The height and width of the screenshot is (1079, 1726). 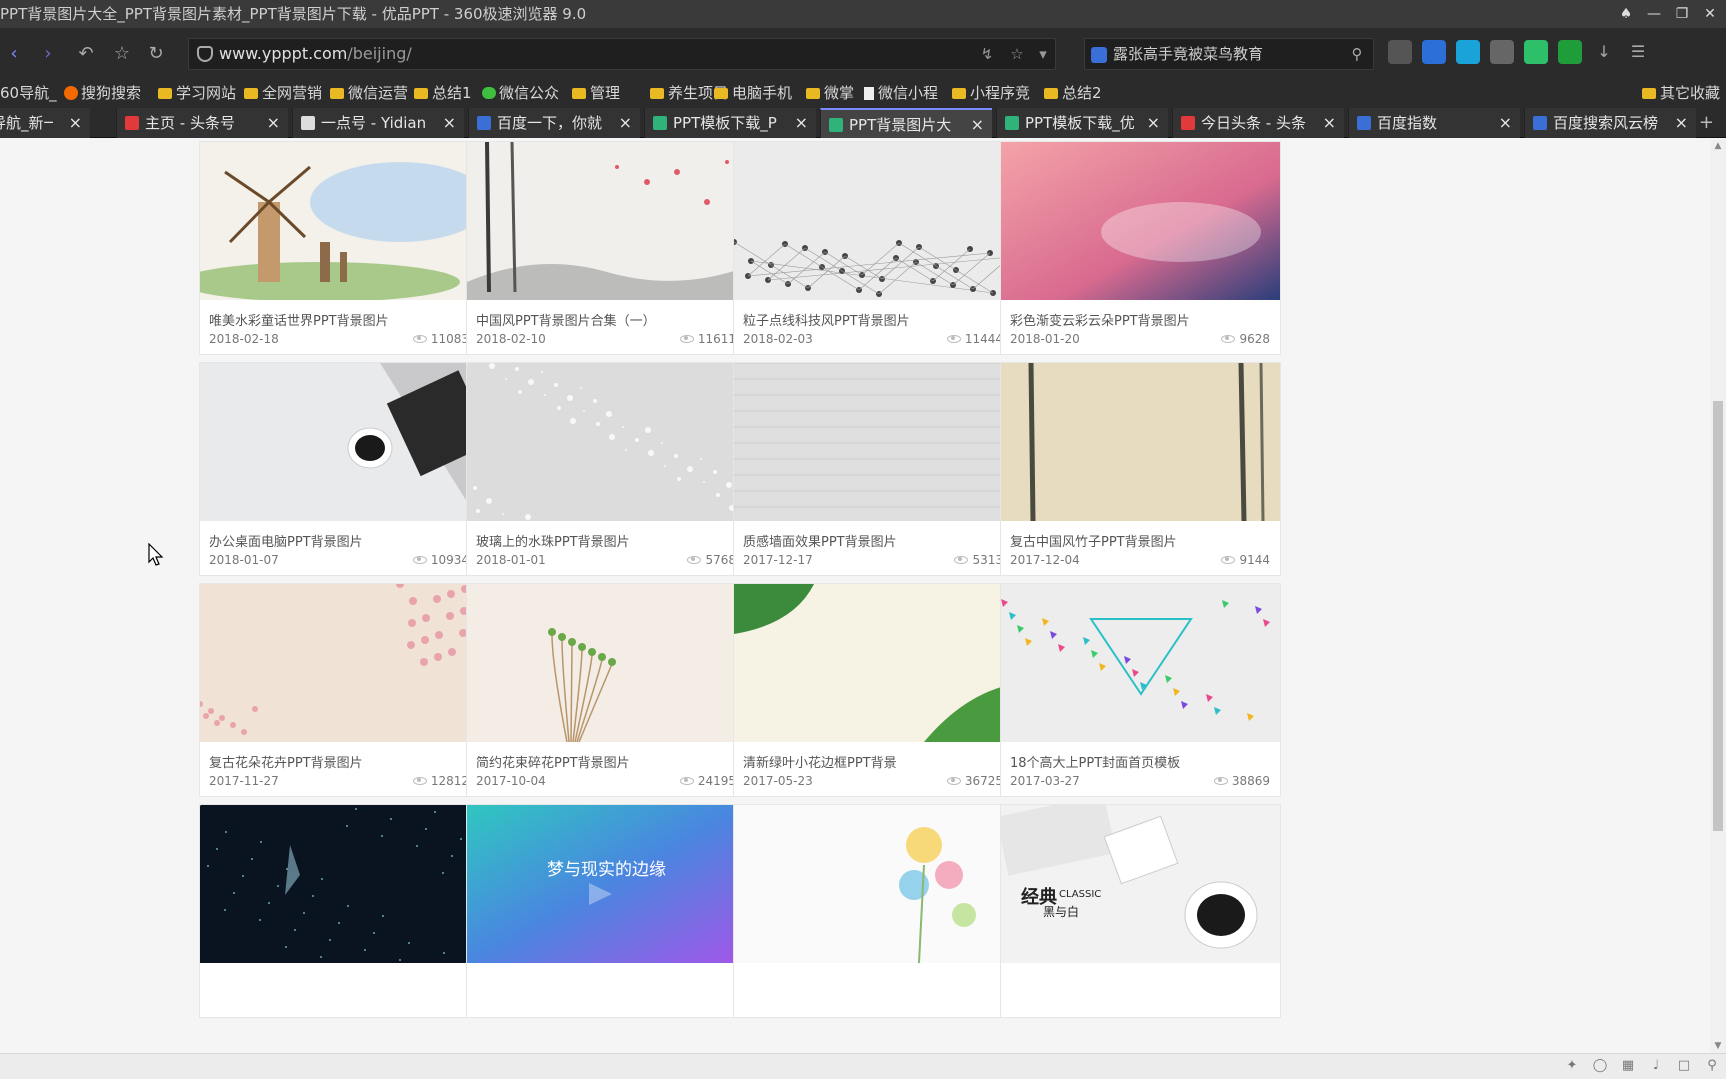 I want to click on lightning-icon: ↯, so click(x=987, y=54).